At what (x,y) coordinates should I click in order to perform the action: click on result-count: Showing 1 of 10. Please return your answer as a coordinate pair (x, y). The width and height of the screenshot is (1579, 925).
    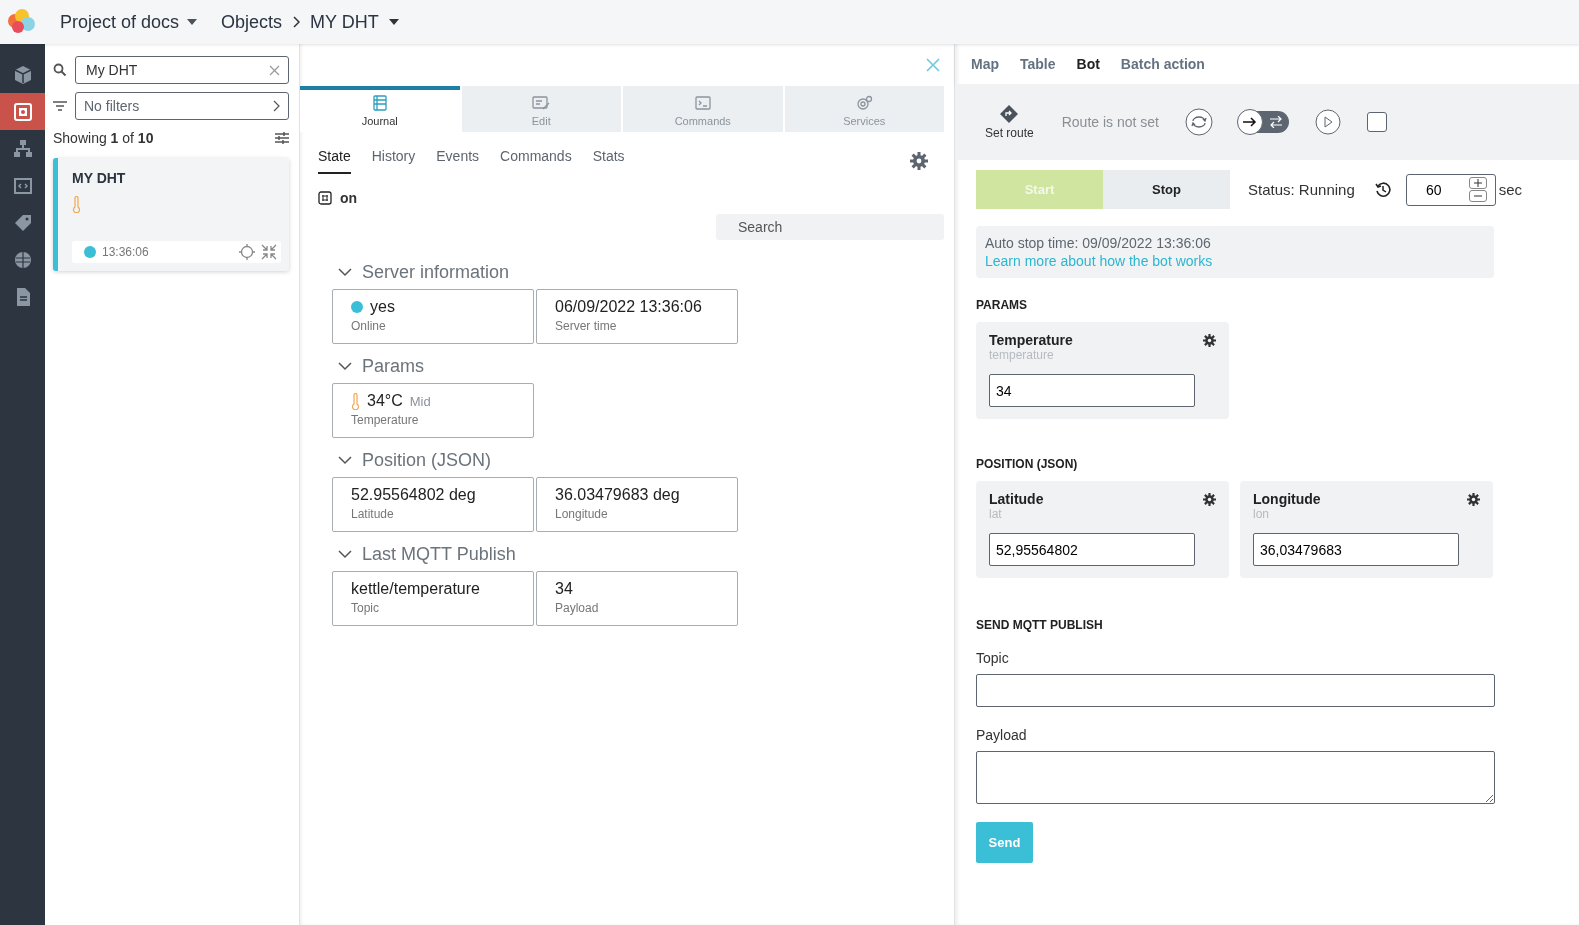
    Looking at the image, I should click on (103, 138).